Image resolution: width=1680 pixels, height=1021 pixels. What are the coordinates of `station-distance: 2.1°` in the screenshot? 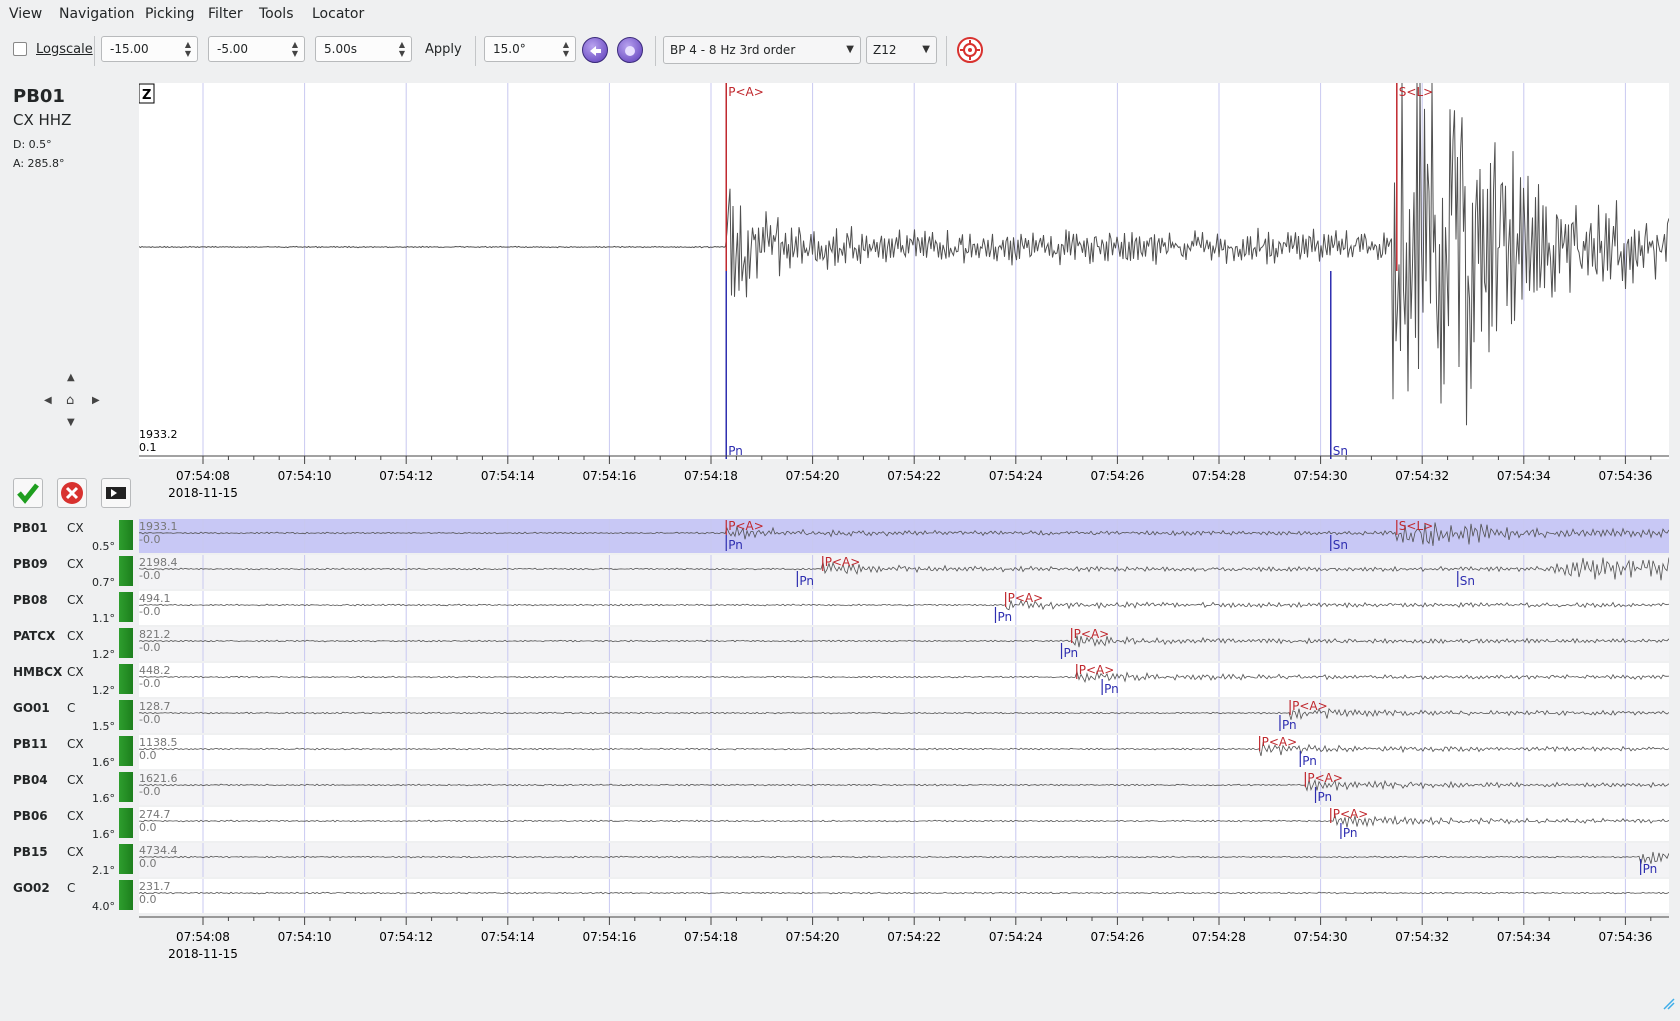 It's located at (103, 870).